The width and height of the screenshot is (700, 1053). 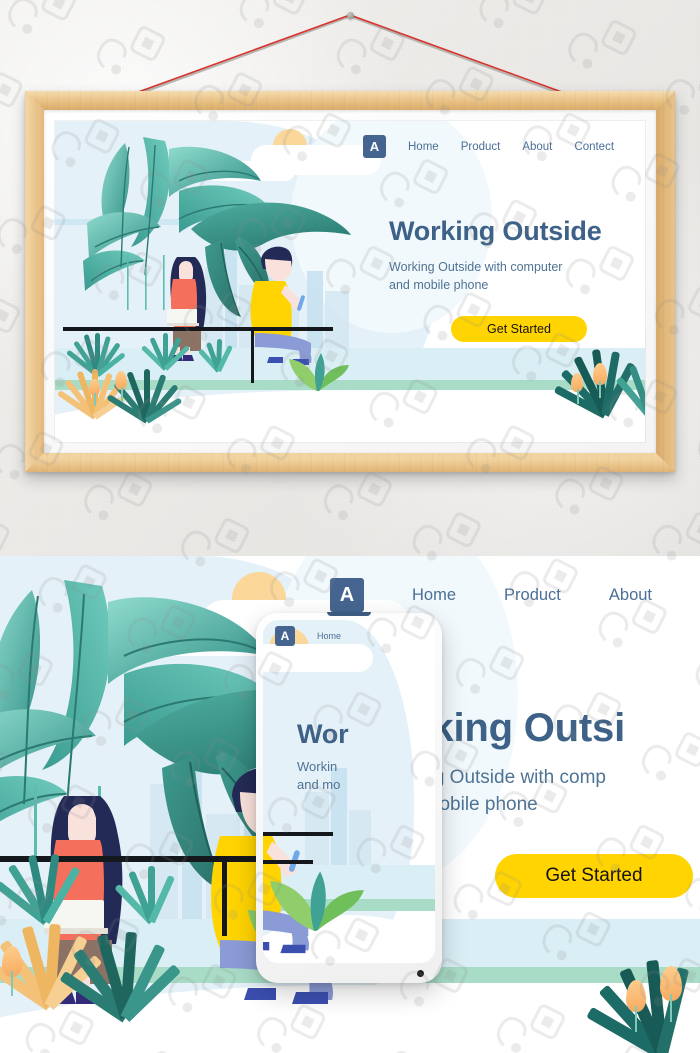 I want to click on hero-subtitle-line1: Working Outside with computer, so click(x=476, y=266).